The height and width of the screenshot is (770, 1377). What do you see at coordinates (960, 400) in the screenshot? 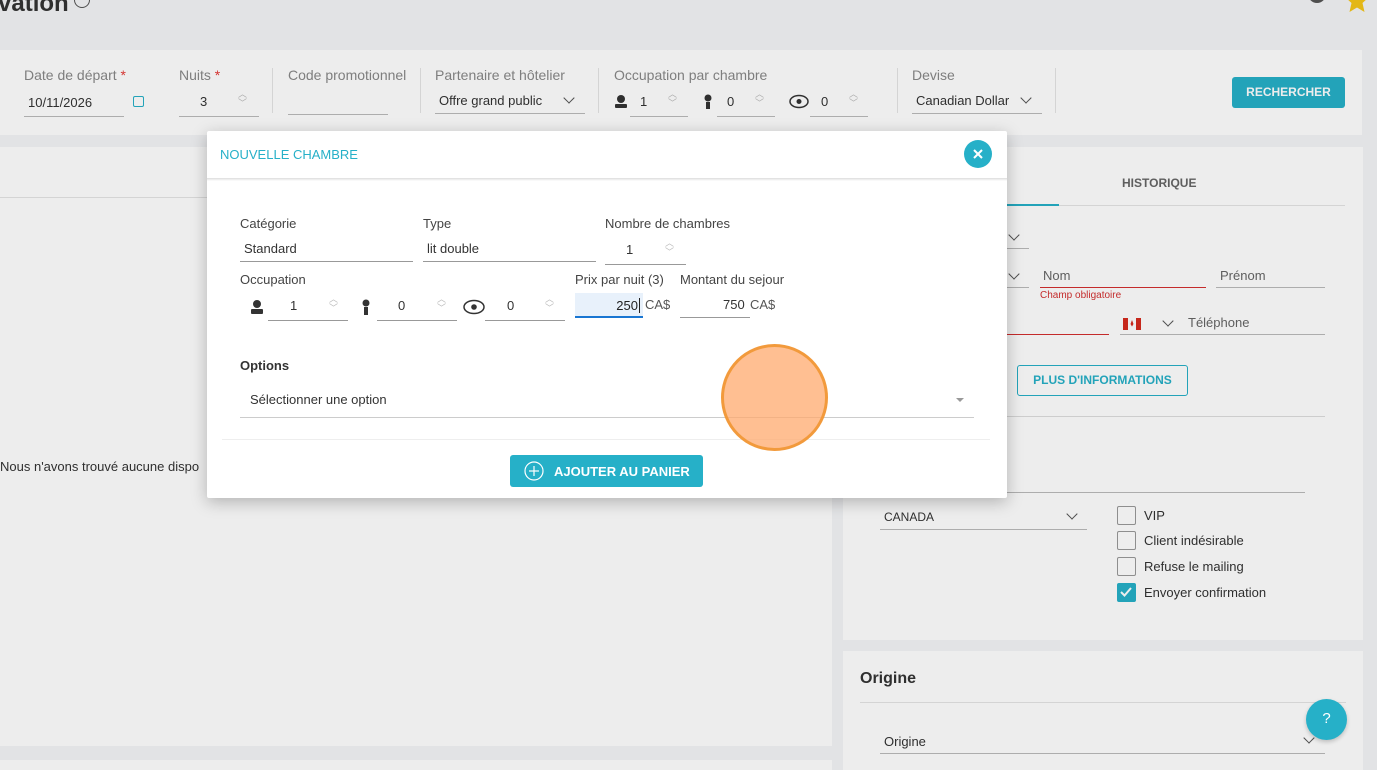
I see `options-dropdown-arrow-icon` at bounding box center [960, 400].